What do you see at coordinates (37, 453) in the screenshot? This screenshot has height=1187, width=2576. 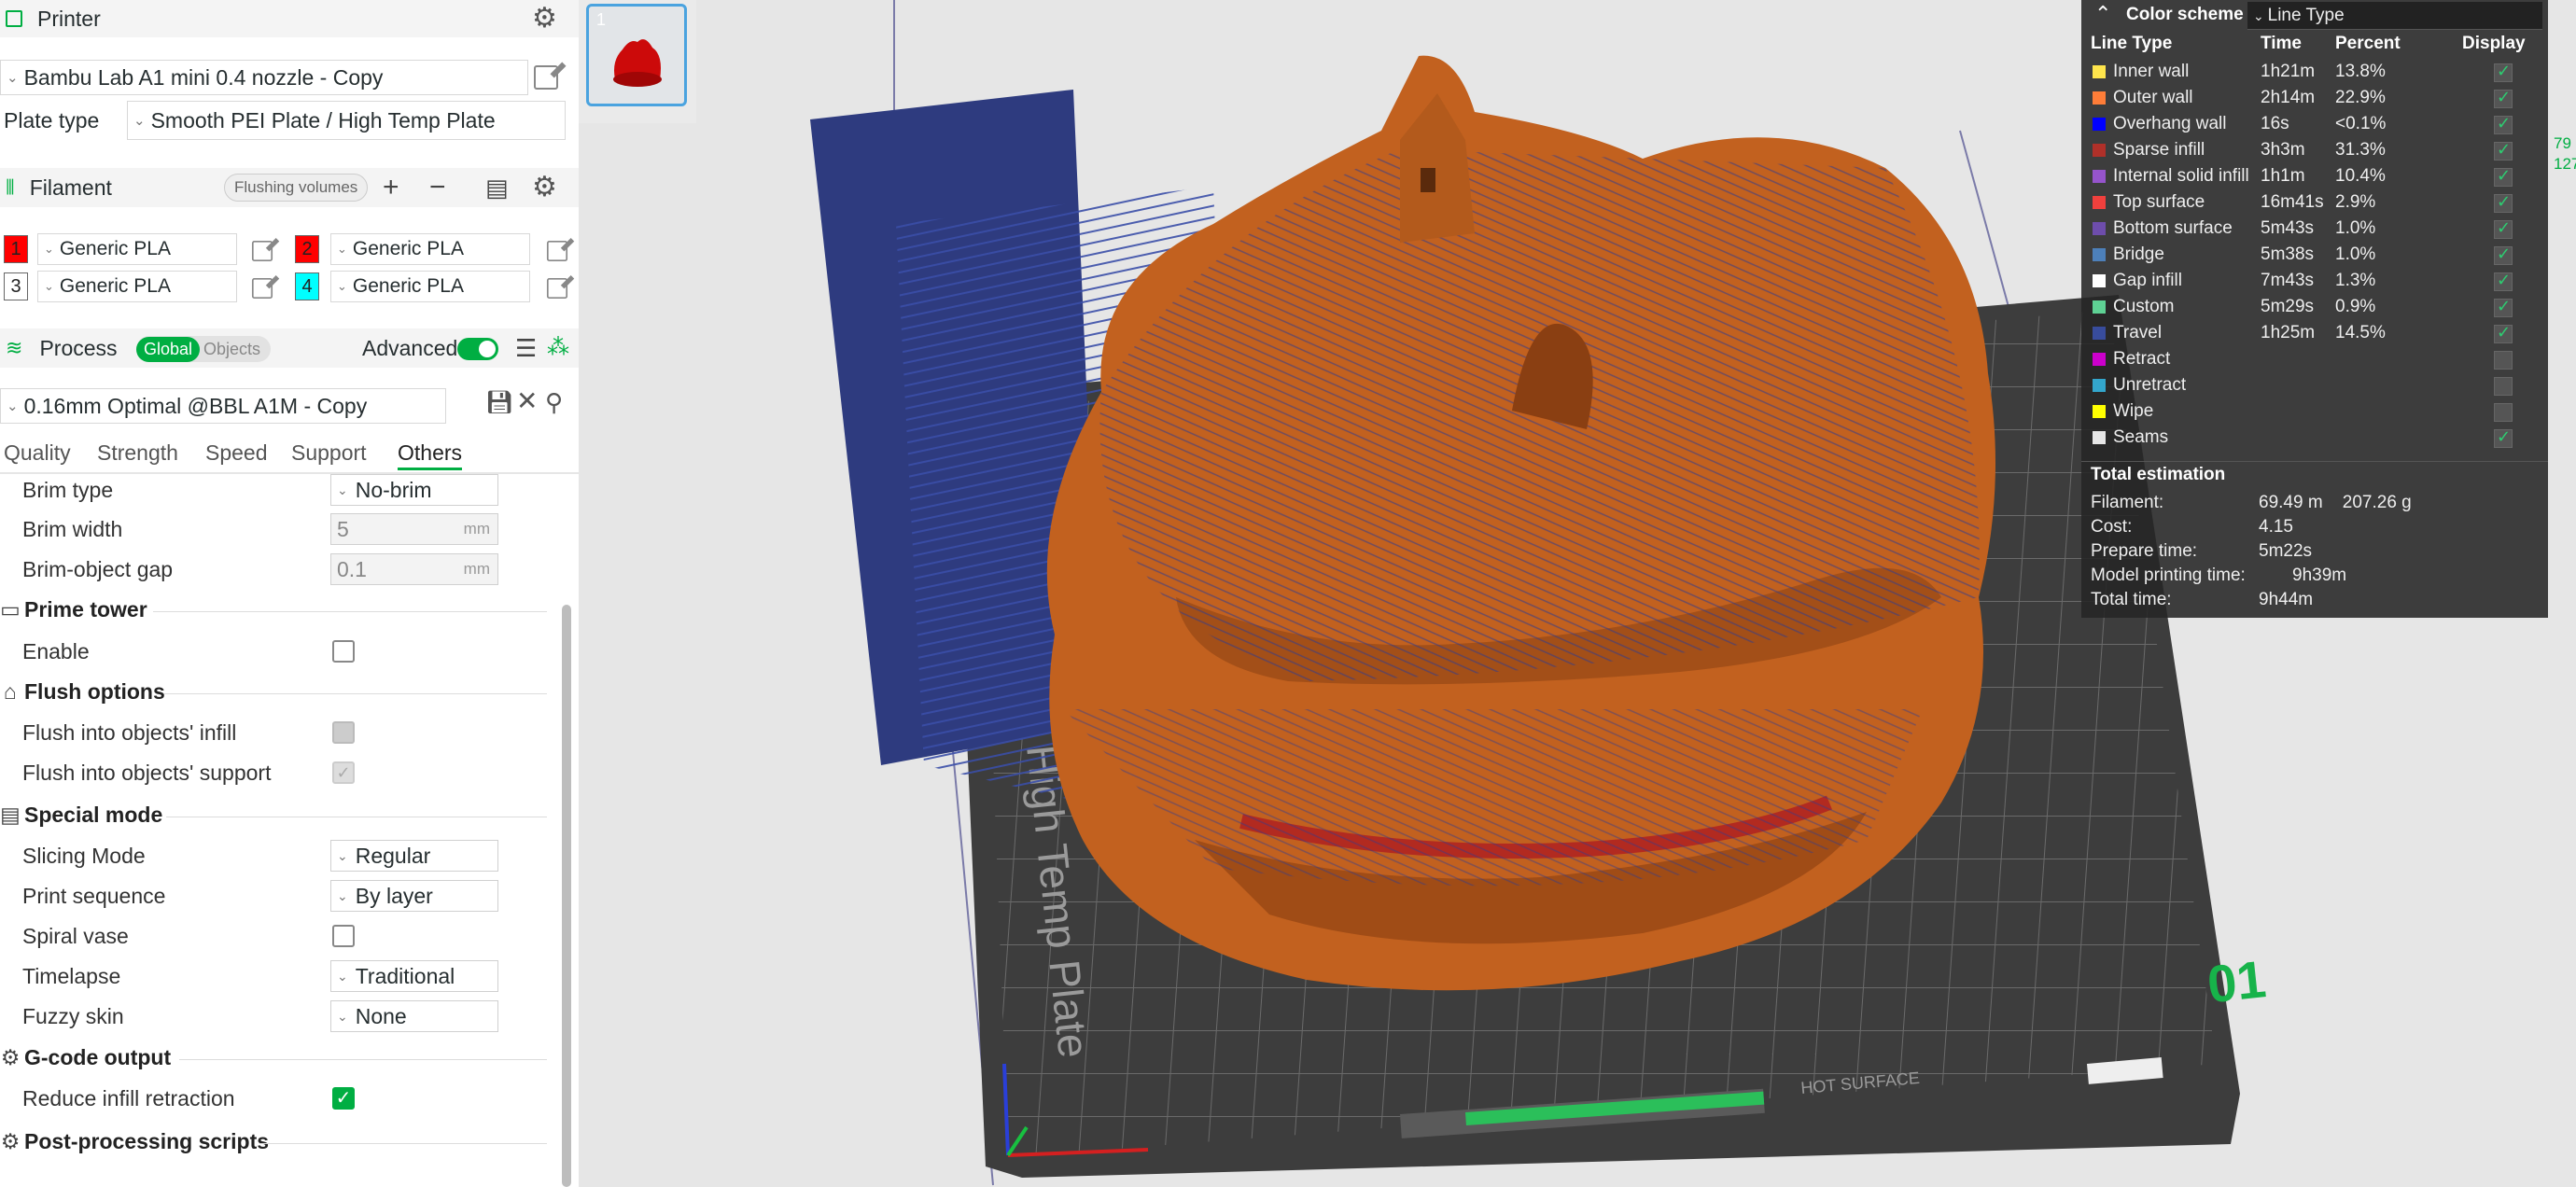 I see `tab-quality: Quality` at bounding box center [37, 453].